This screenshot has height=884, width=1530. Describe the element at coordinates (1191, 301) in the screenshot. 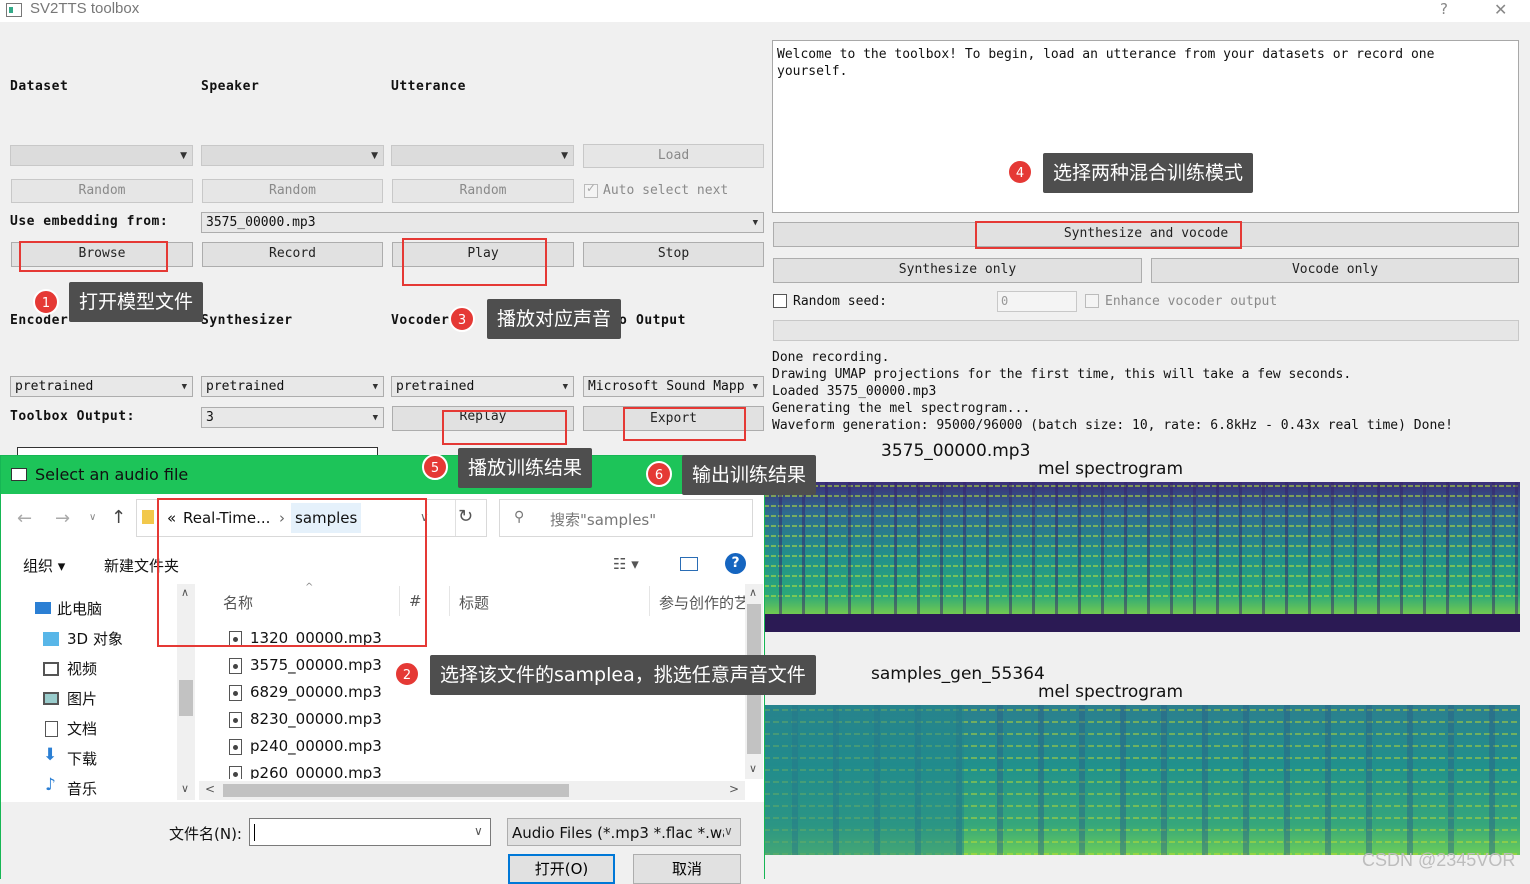

I see `enhance-vocoder-label: Enhance vocoder output` at that location.